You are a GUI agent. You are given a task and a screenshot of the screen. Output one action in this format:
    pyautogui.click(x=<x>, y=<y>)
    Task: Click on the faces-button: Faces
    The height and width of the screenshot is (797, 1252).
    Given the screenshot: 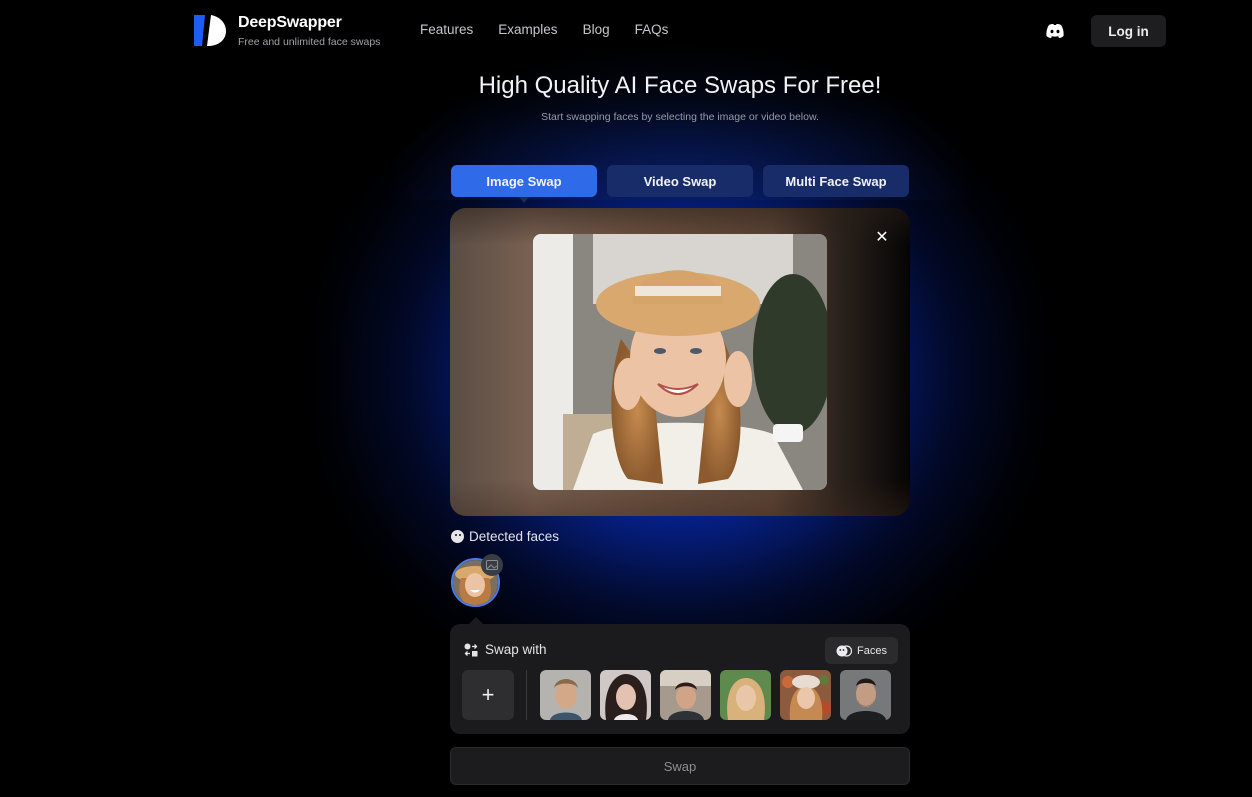 What is the action you would take?
    pyautogui.click(x=861, y=650)
    